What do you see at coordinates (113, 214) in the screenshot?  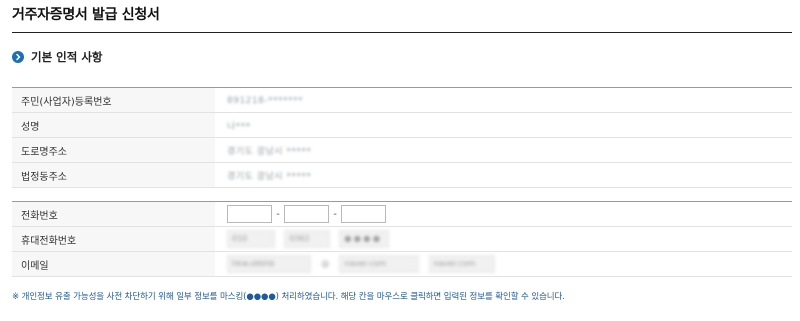 I see `phone-label: 전화번호` at bounding box center [113, 214].